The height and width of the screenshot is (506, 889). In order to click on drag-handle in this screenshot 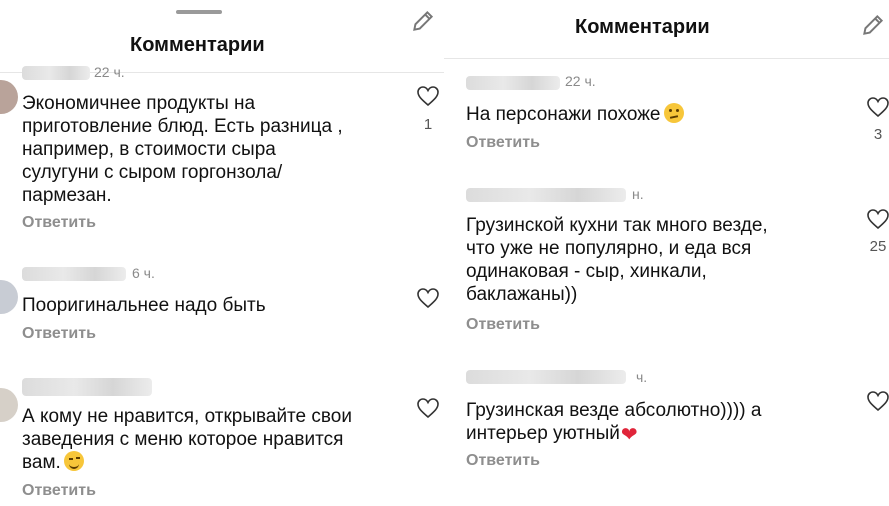, I will do `click(199, 12)`.